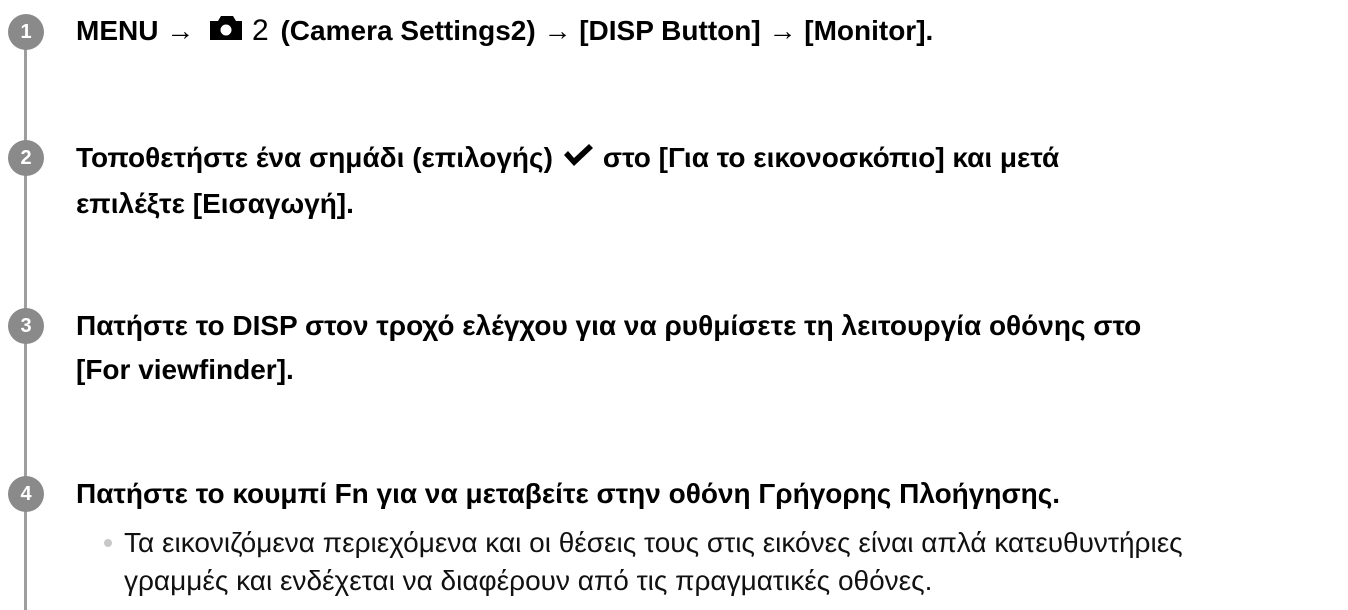  Describe the element at coordinates (215, 203) in the screenshot. I see `step-2-line-2: επιλέξτε [Εισαγωγή].` at that location.